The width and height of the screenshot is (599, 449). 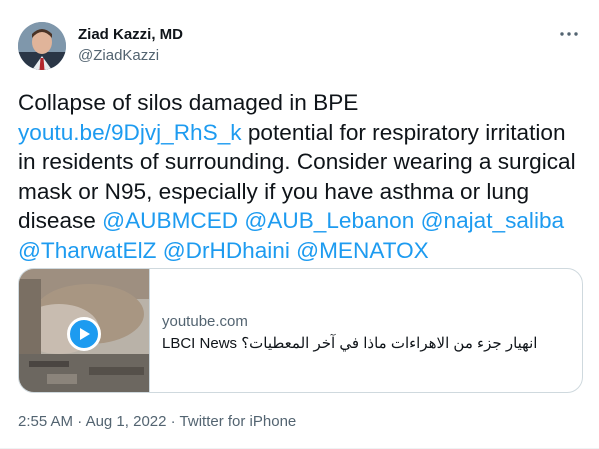 What do you see at coordinates (493, 220) in the screenshot?
I see `mention-link: @najat_saliba` at bounding box center [493, 220].